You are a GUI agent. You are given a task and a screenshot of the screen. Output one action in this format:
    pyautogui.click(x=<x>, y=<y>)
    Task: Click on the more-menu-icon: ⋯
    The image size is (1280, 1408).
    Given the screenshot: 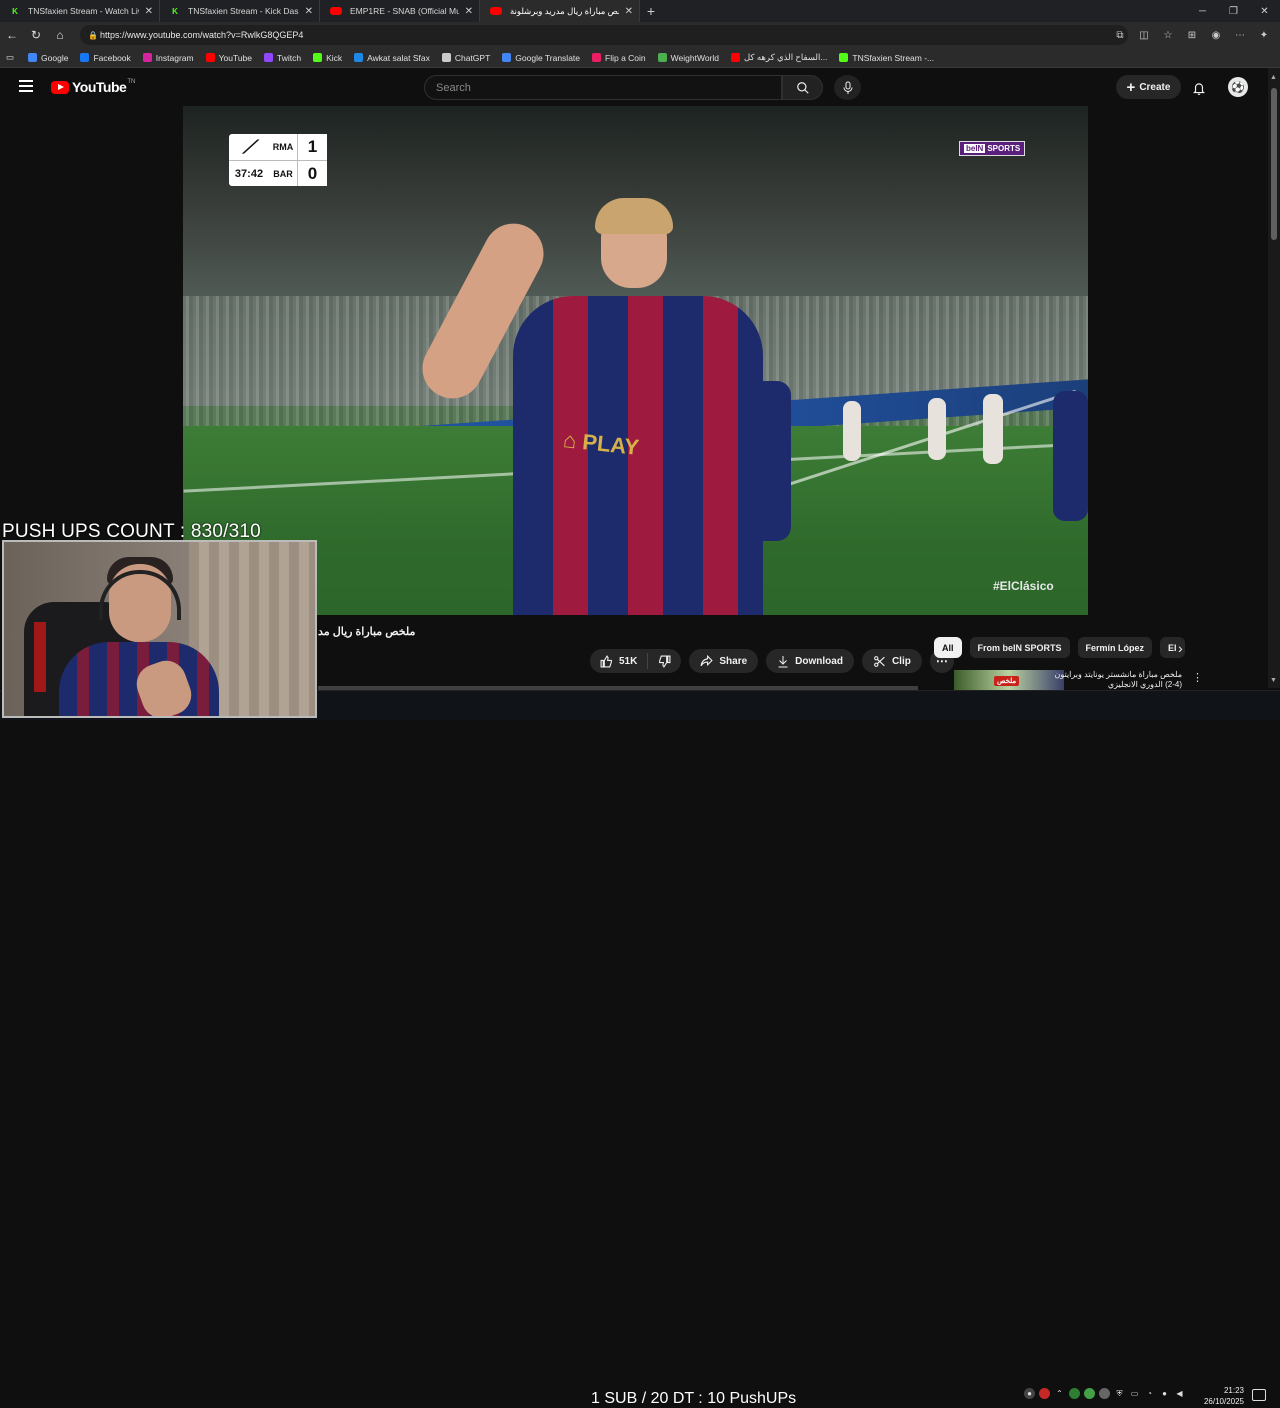 What is the action you would take?
    pyautogui.click(x=1240, y=35)
    